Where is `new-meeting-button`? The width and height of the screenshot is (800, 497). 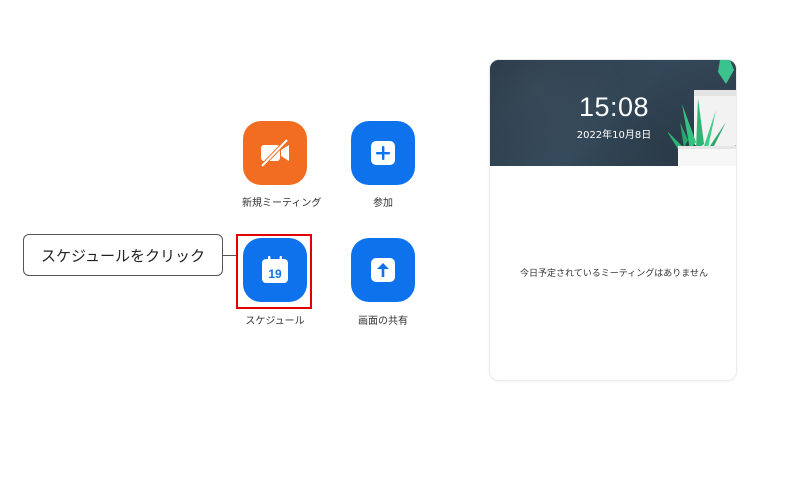
new-meeting-button is located at coordinates (275, 153).